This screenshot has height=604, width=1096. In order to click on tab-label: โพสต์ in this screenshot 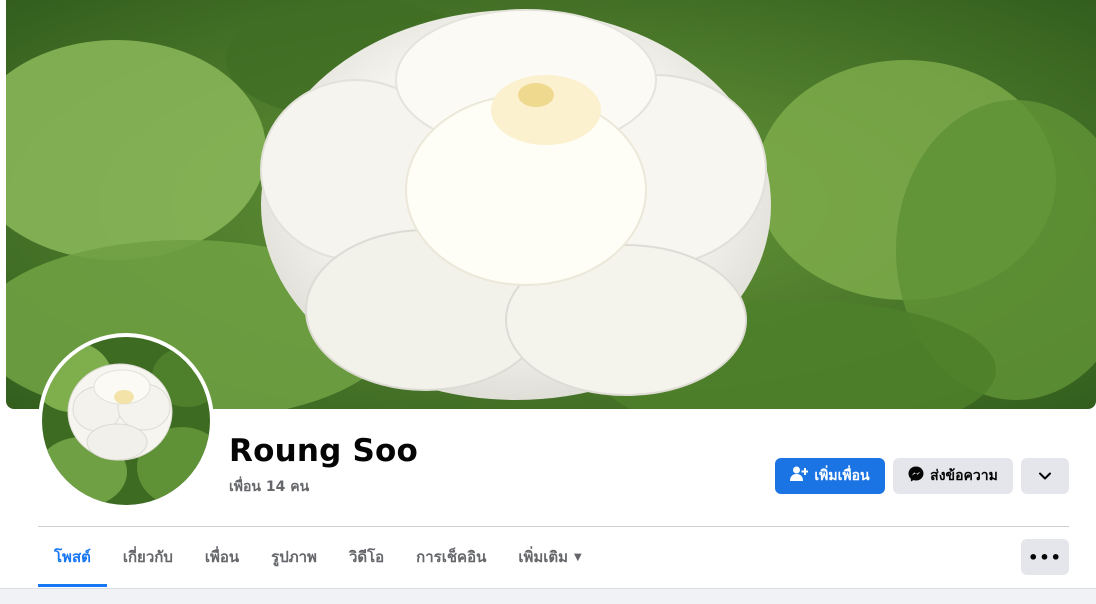, I will do `click(72, 557)`.